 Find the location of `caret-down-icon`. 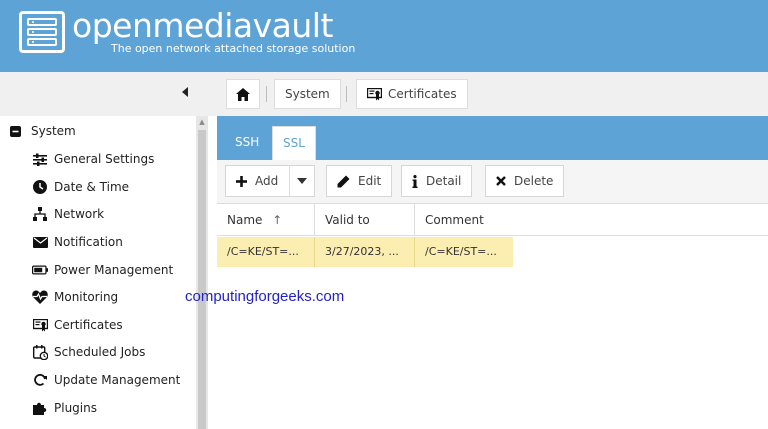

caret-down-icon is located at coordinates (302, 181).